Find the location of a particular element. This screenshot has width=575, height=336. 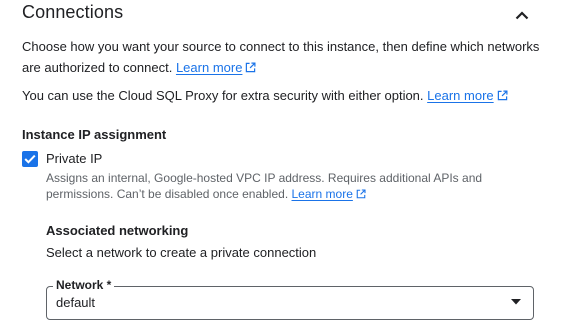

chevron-up-icon is located at coordinates (522, 14).